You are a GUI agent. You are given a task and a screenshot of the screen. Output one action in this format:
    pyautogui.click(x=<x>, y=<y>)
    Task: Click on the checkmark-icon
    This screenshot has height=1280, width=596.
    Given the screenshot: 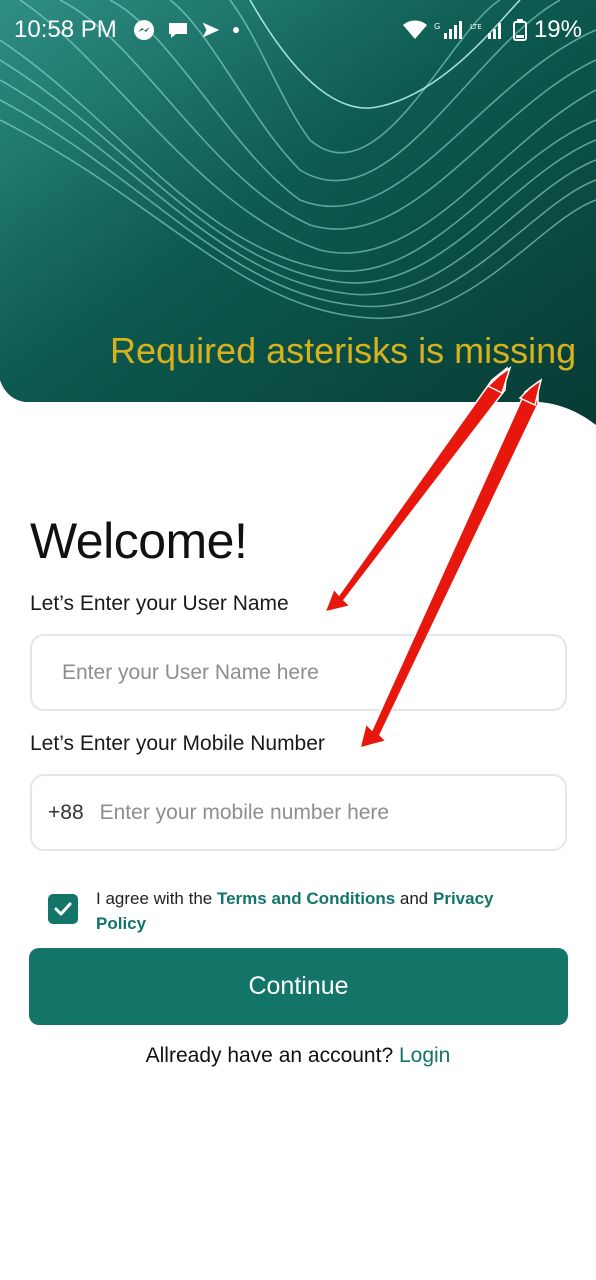 What is the action you would take?
    pyautogui.click(x=63, y=909)
    